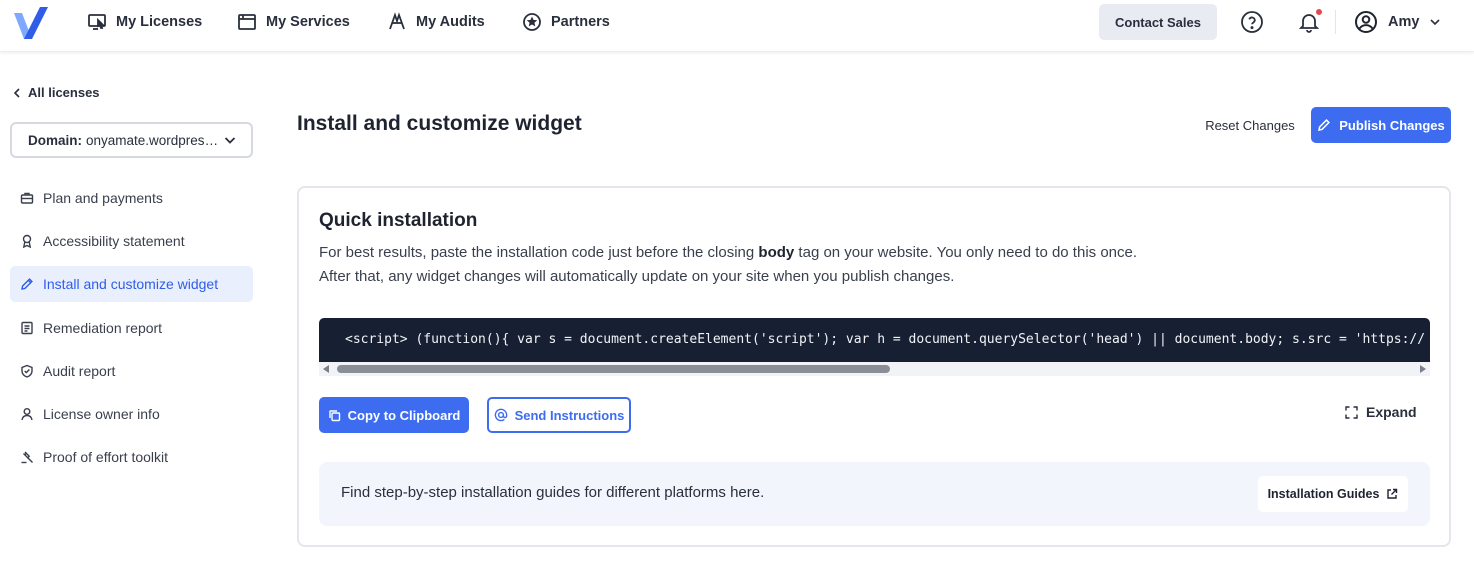  I want to click on sidebar-item-accessibility-statement: Accessibility statement, so click(131, 241).